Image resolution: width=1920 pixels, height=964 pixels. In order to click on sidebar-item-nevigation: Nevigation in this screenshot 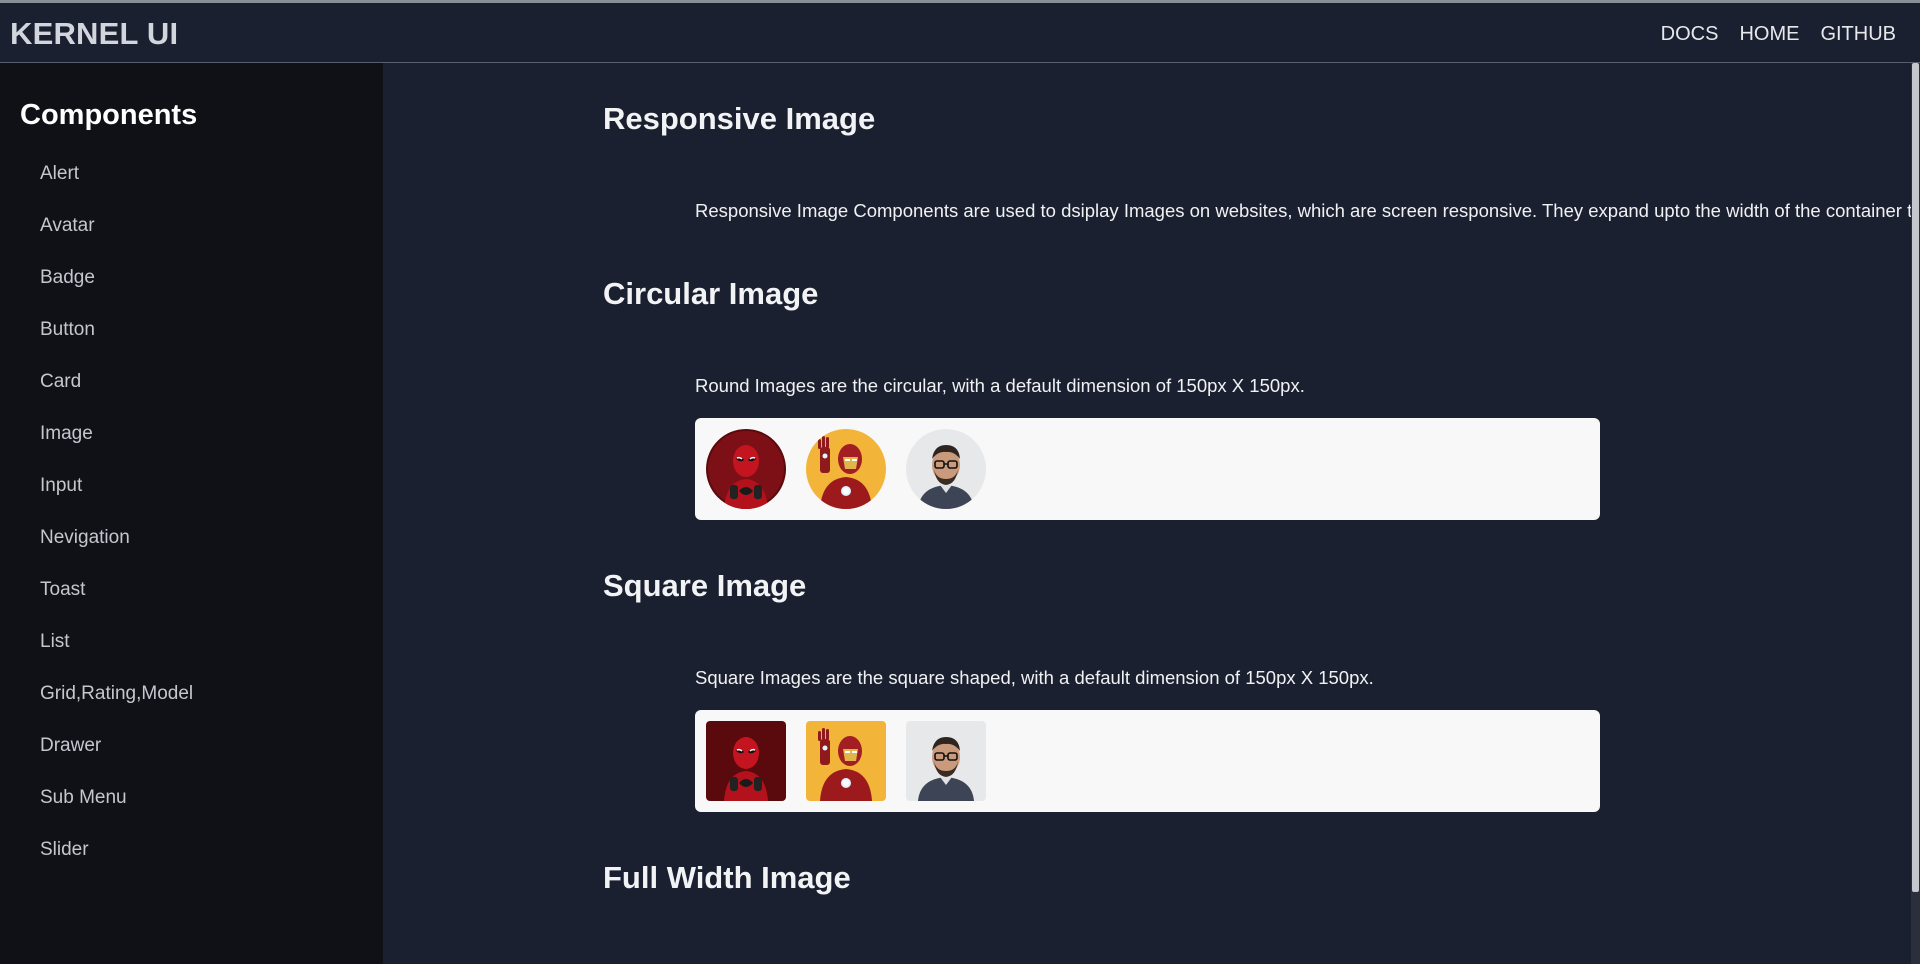, I will do `click(116, 553)`.